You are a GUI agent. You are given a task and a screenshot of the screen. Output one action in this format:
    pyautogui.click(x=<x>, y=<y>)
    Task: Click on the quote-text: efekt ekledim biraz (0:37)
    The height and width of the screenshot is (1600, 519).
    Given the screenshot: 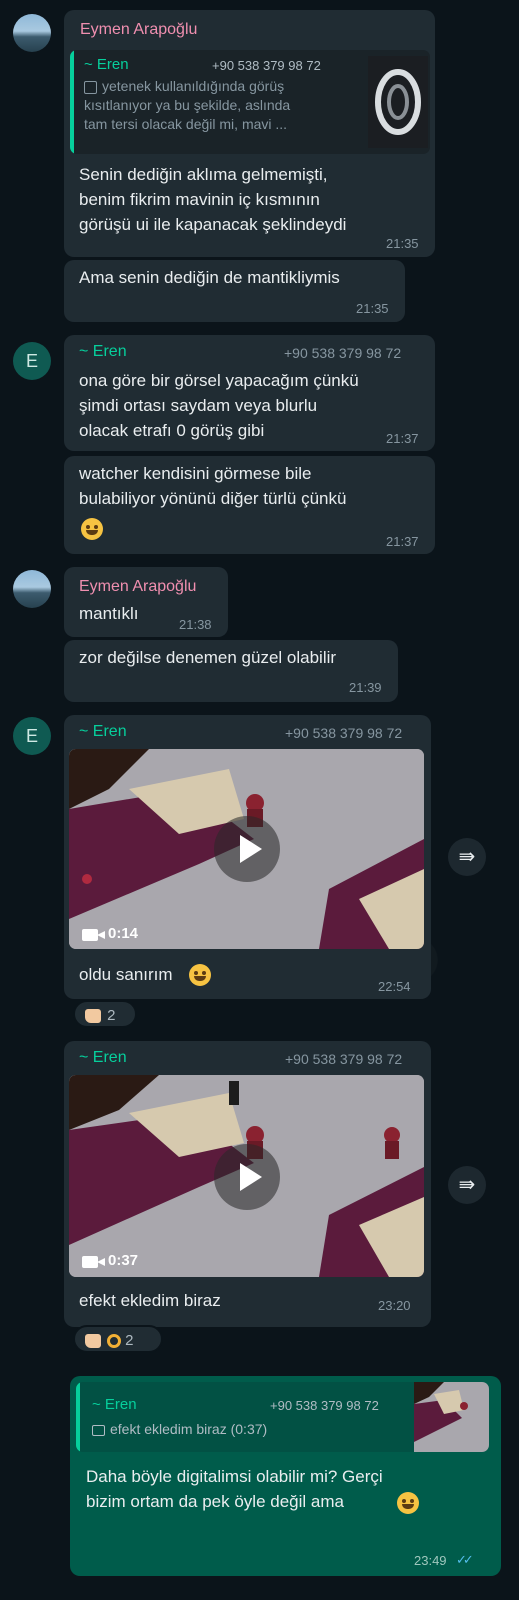 What is the action you would take?
    pyautogui.click(x=189, y=1429)
    